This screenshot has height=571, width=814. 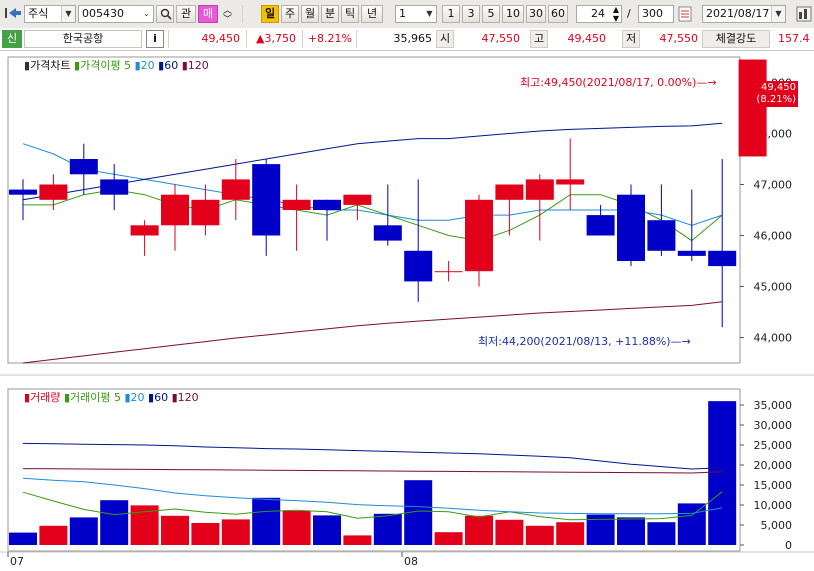 I want to click on price-change: ▲3,750, so click(x=276, y=38).